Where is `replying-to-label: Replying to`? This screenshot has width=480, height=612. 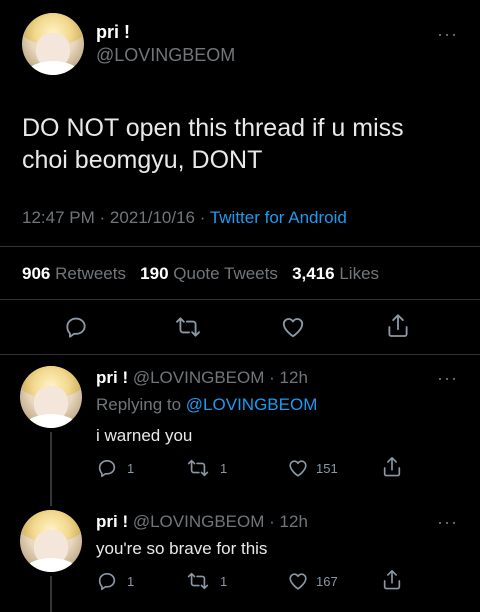
replying-to-label: Replying to is located at coordinates (139, 404).